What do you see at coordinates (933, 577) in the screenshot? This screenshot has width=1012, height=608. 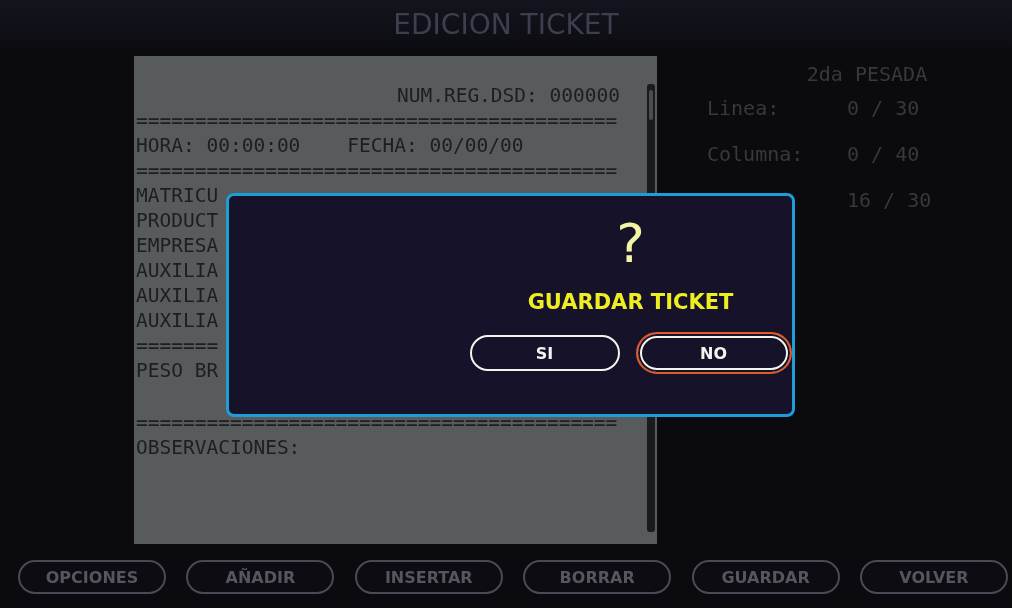 I see `toolbar-button: VOLVER` at bounding box center [933, 577].